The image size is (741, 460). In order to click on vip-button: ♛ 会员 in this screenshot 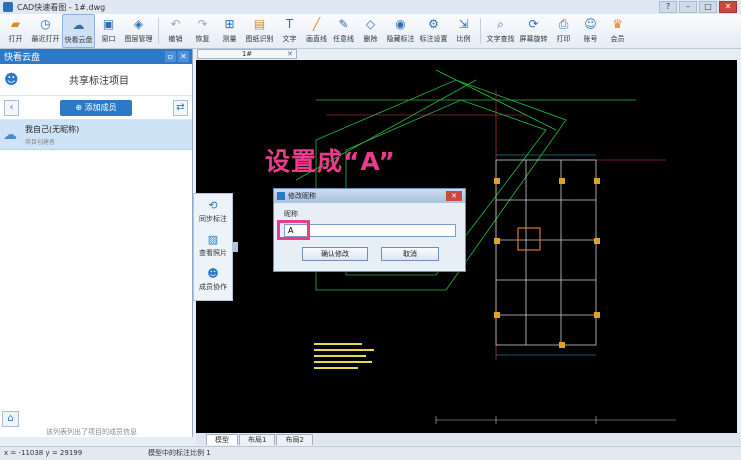, I will do `click(617, 31)`.